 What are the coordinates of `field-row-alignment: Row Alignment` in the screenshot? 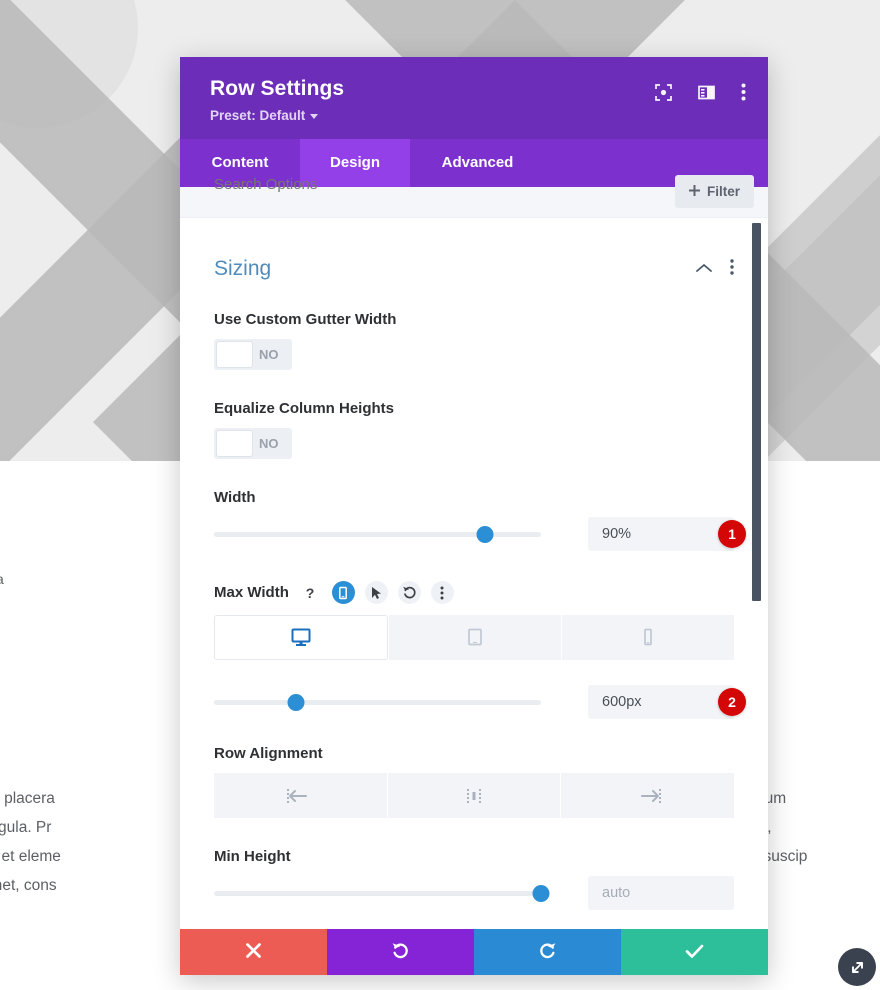 It's located at (474, 781).